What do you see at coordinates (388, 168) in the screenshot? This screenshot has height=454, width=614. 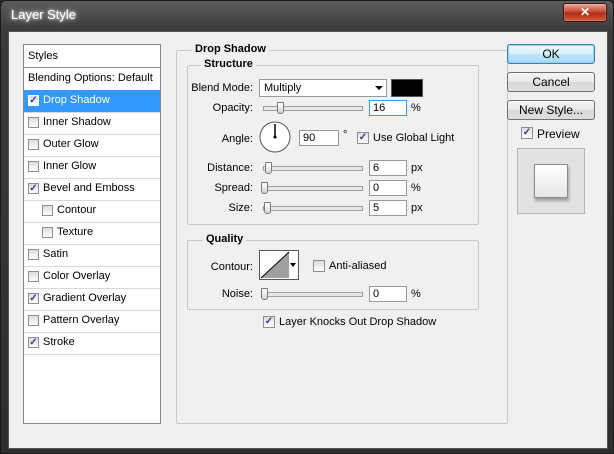 I see `distance-field: 6` at bounding box center [388, 168].